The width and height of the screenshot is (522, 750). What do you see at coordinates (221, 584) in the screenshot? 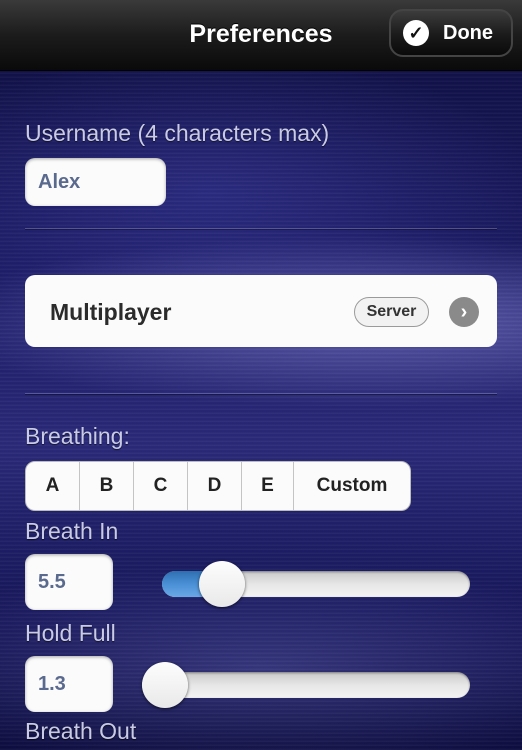
I see `breath-in-slider-thumb` at bounding box center [221, 584].